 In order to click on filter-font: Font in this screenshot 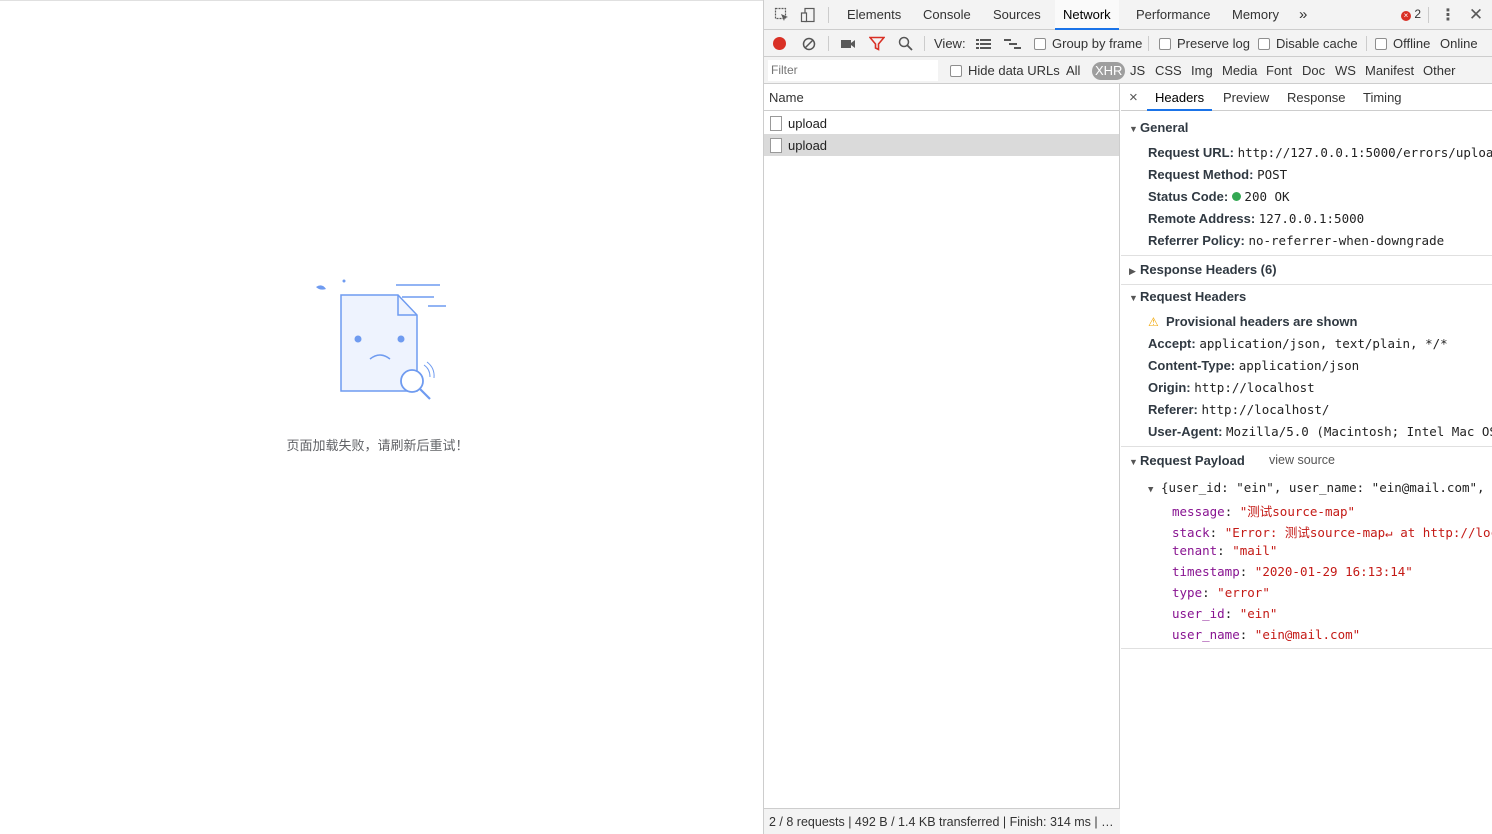, I will do `click(1279, 71)`.